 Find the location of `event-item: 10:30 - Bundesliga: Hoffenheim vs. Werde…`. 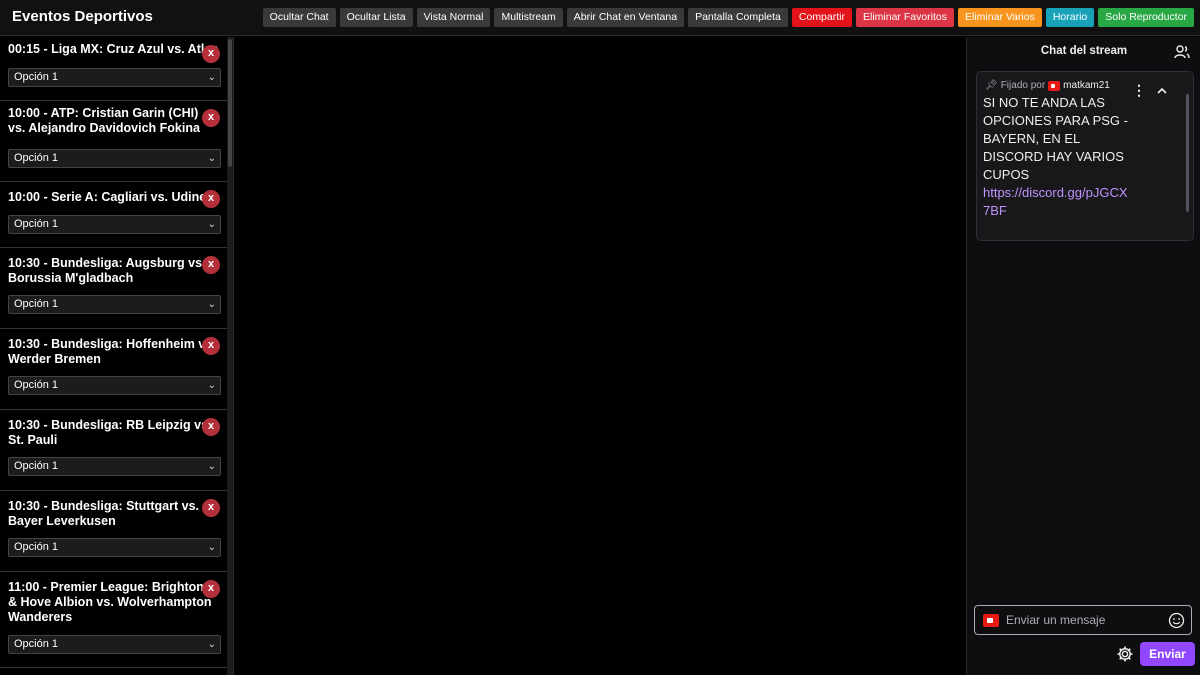

event-item: 10:30 - Bundesliga: Hoffenheim vs. Werde… is located at coordinates (114, 369).